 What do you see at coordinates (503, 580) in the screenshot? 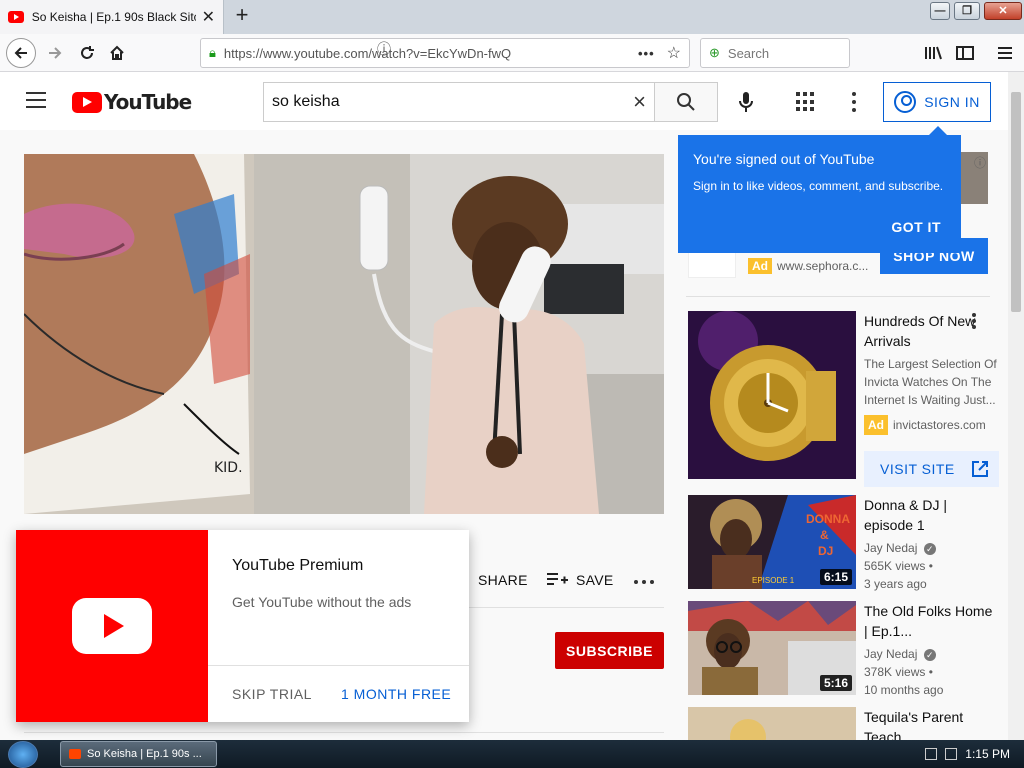
I see `share-label: SHARE` at bounding box center [503, 580].